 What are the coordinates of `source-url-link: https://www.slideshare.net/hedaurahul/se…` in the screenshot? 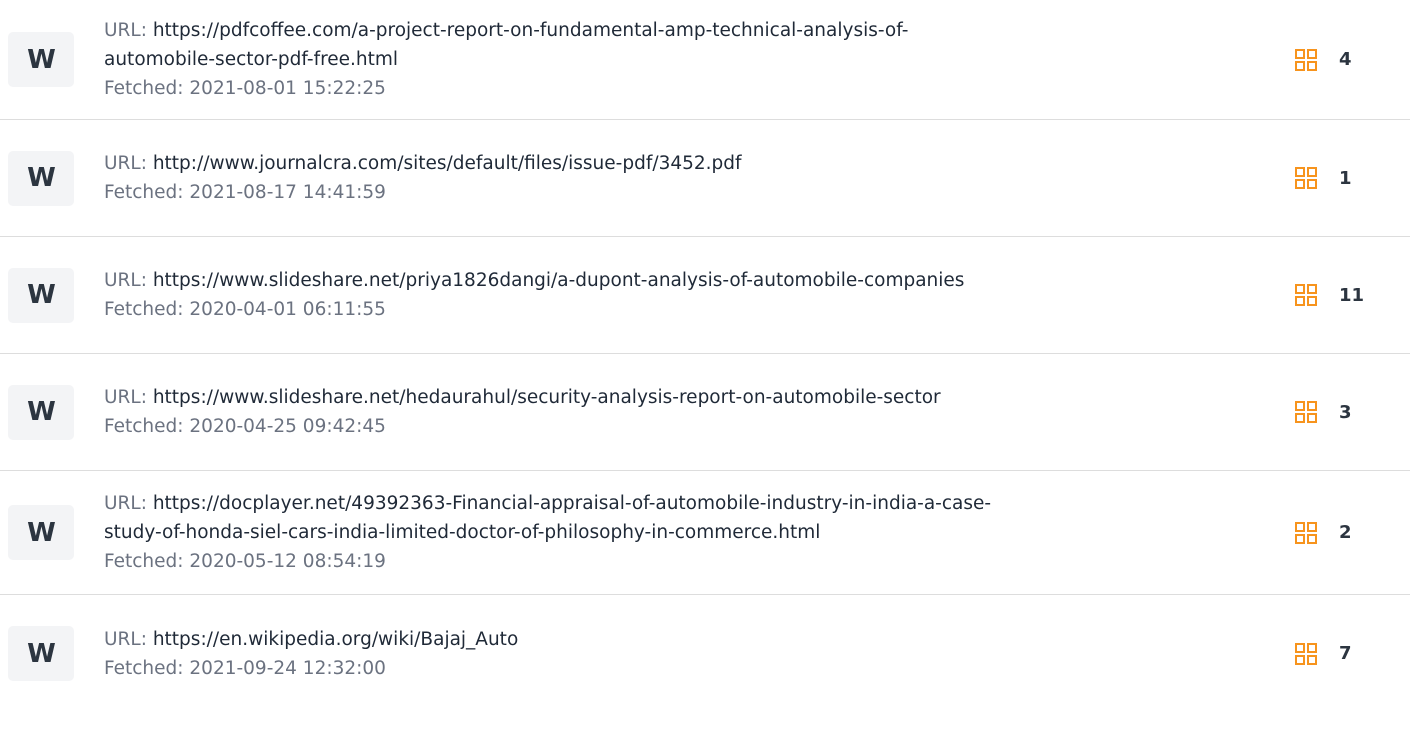 It's located at (547, 397).